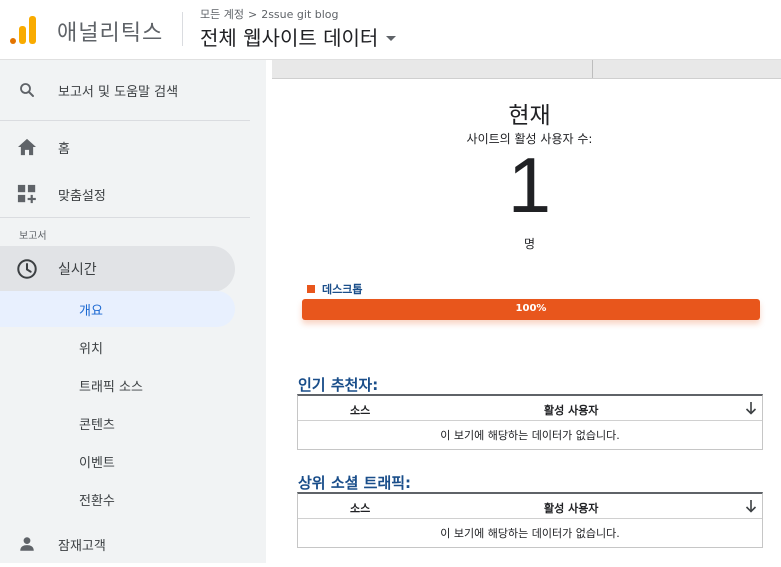  I want to click on sidebar-item-customization-label: 맞춤설정, so click(82, 196).